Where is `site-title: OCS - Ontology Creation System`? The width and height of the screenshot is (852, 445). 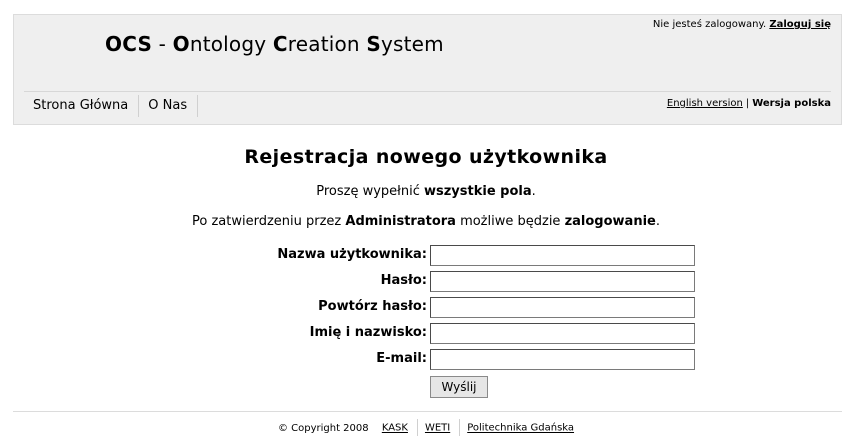
site-title: OCS - Ontology Creation System is located at coordinates (274, 44).